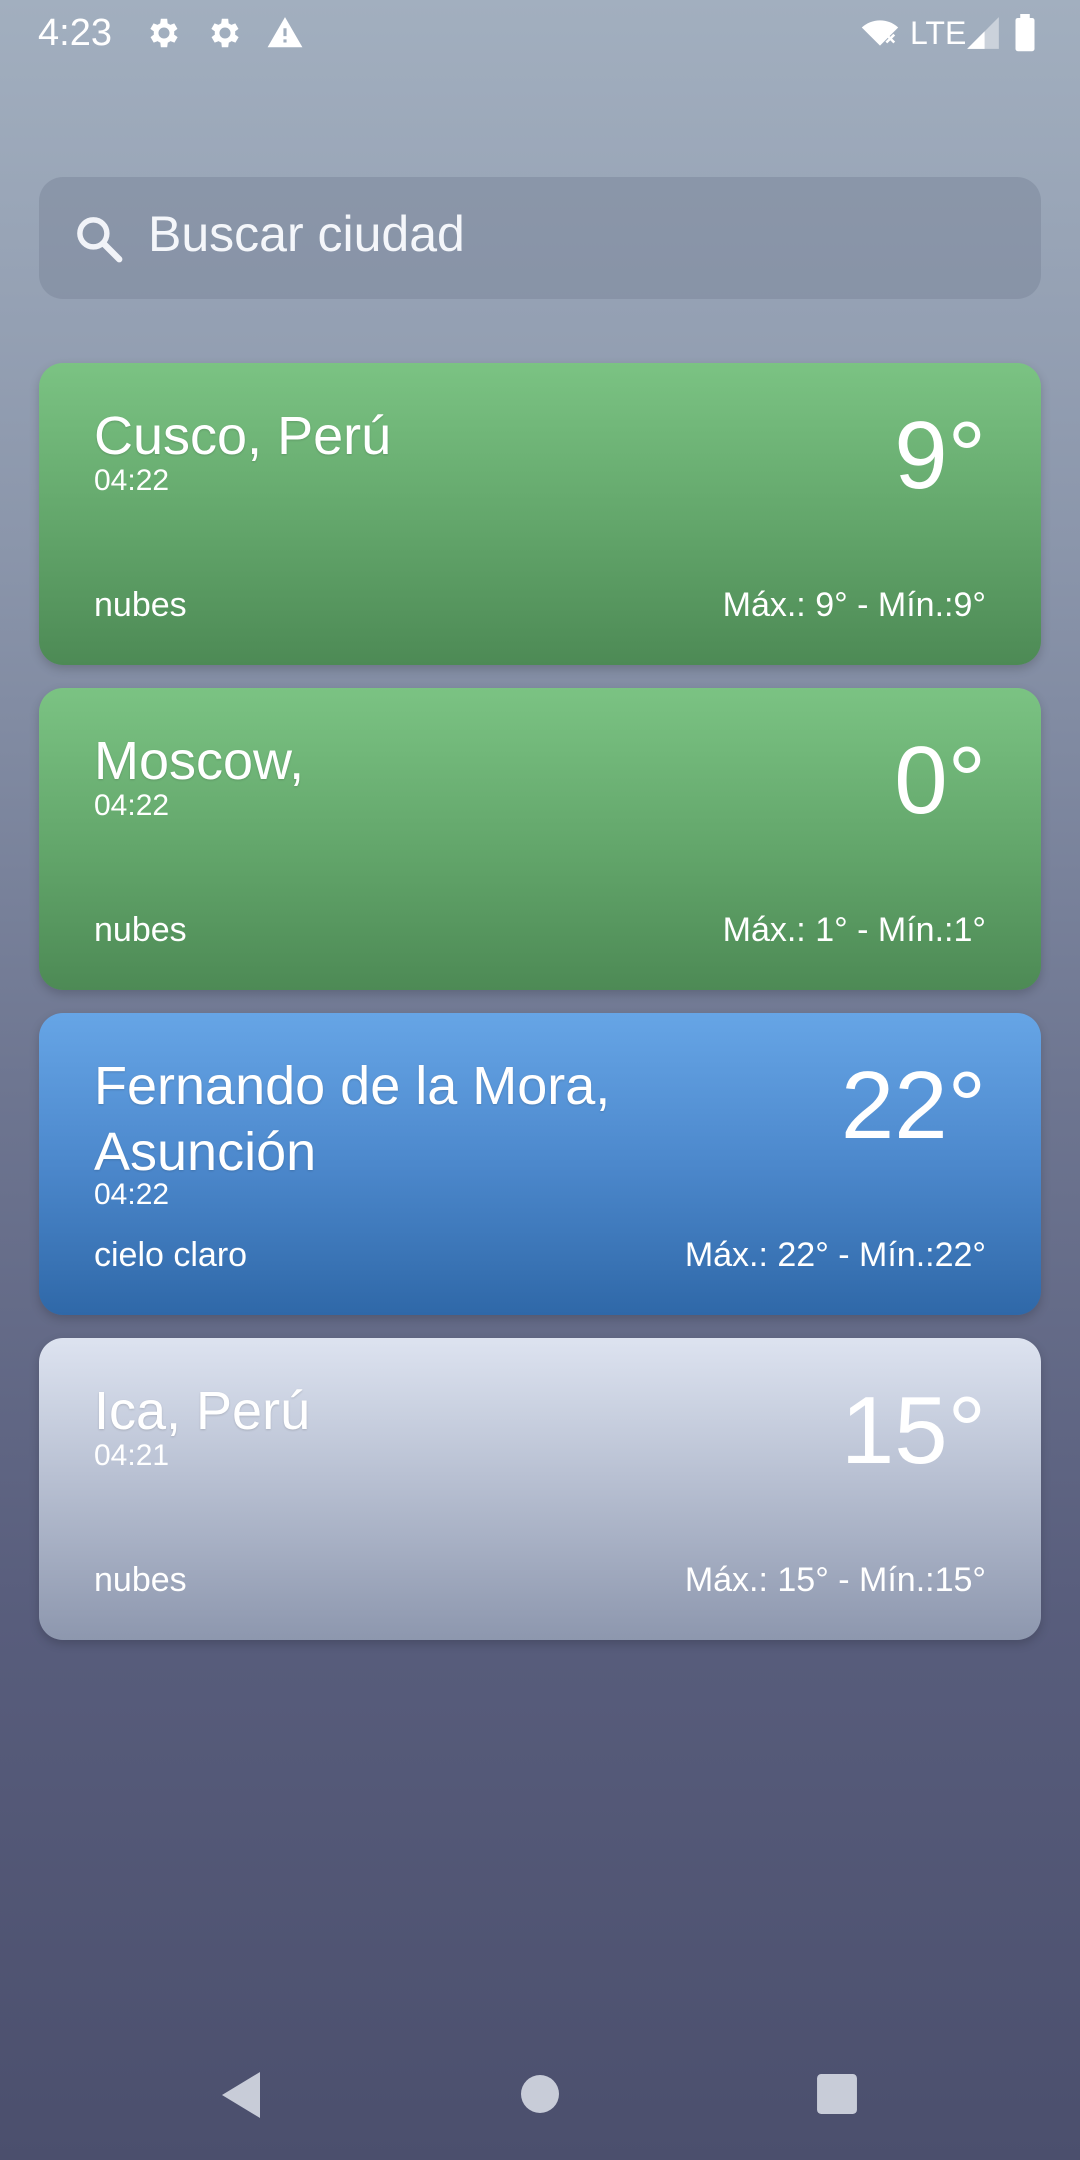 This screenshot has height=2160, width=1080. I want to click on city-name: Fernando de la Mora, Asunción, so click(352, 1119).